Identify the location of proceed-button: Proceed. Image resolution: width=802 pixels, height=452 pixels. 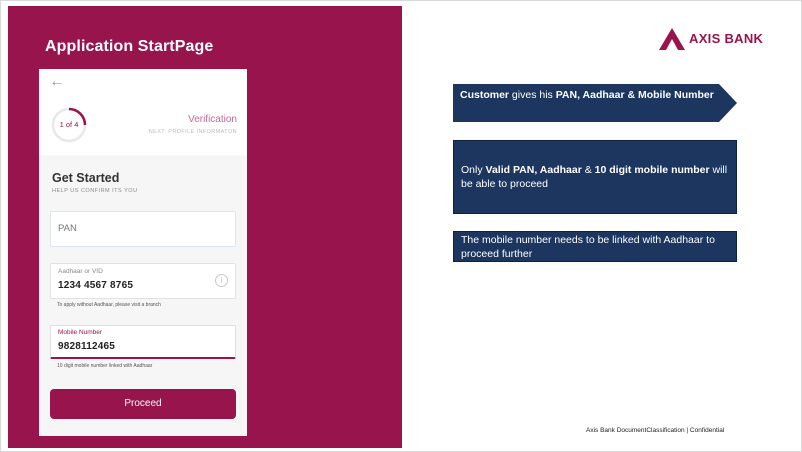
(143, 404).